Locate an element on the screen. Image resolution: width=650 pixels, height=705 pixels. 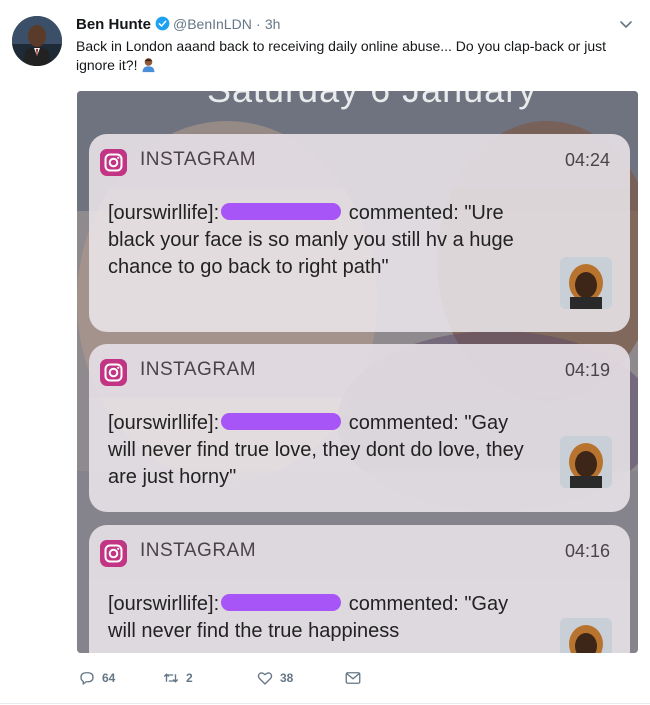
reply-button: 64 is located at coordinates (96, 678).